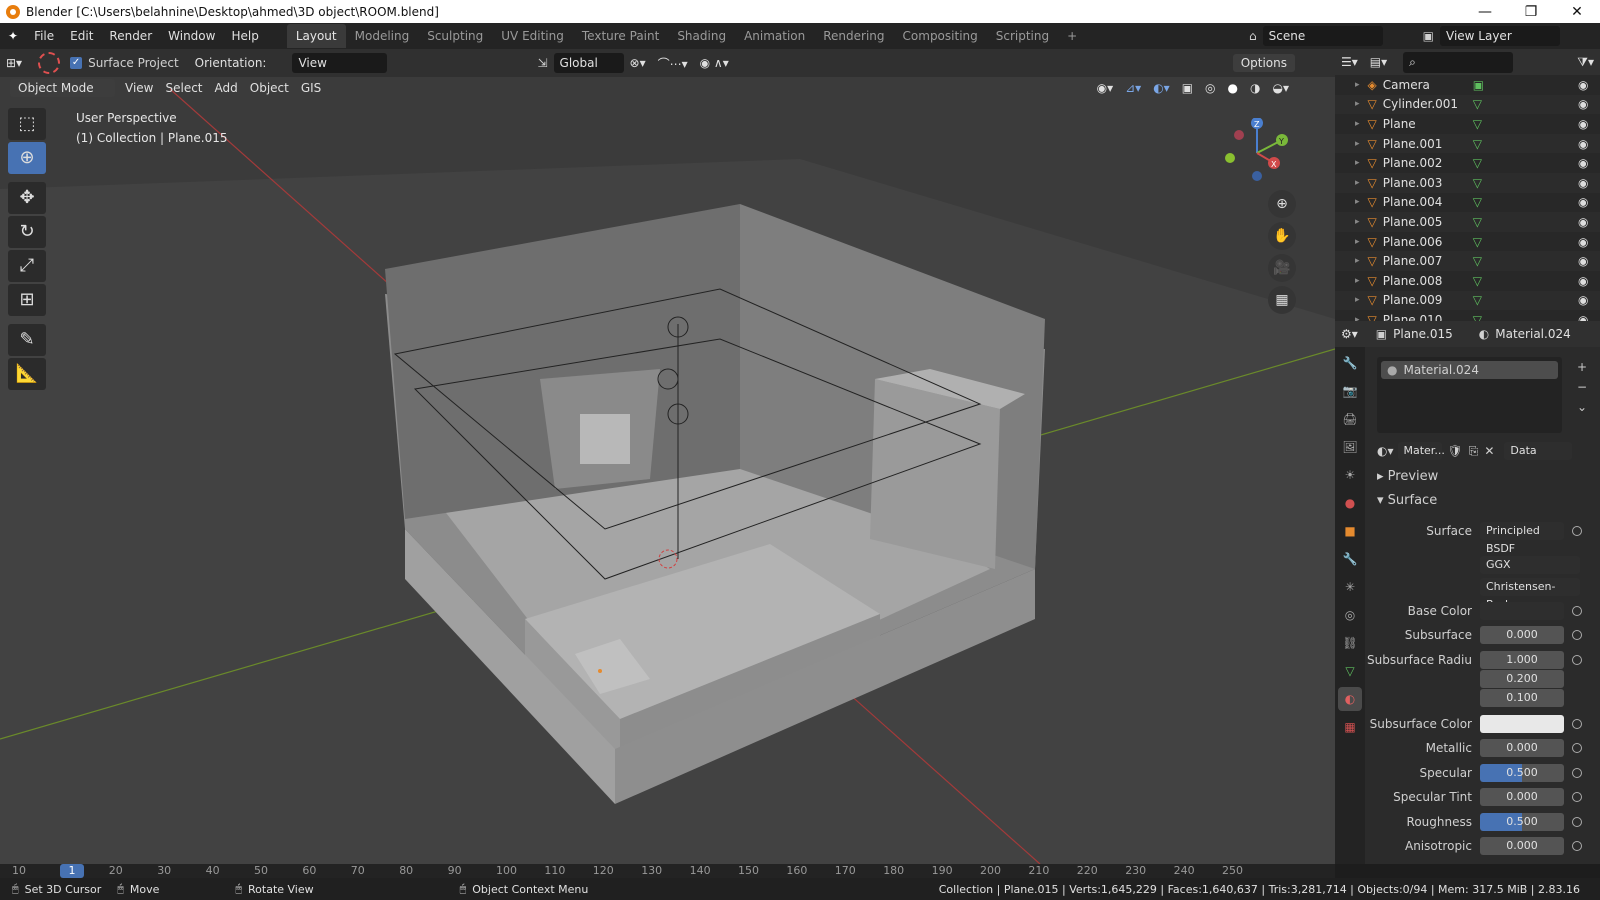 Image resolution: width=1600 pixels, height=900 pixels. What do you see at coordinates (1350, 531) in the screenshot?
I see `object-tab-icon: ■` at bounding box center [1350, 531].